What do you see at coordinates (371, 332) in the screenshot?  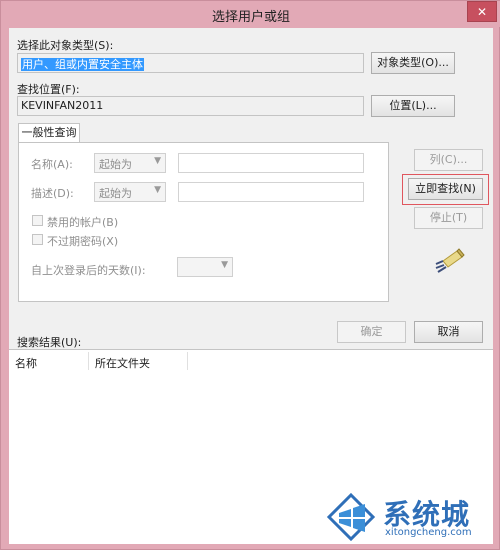 I see `ok-button: 确定` at bounding box center [371, 332].